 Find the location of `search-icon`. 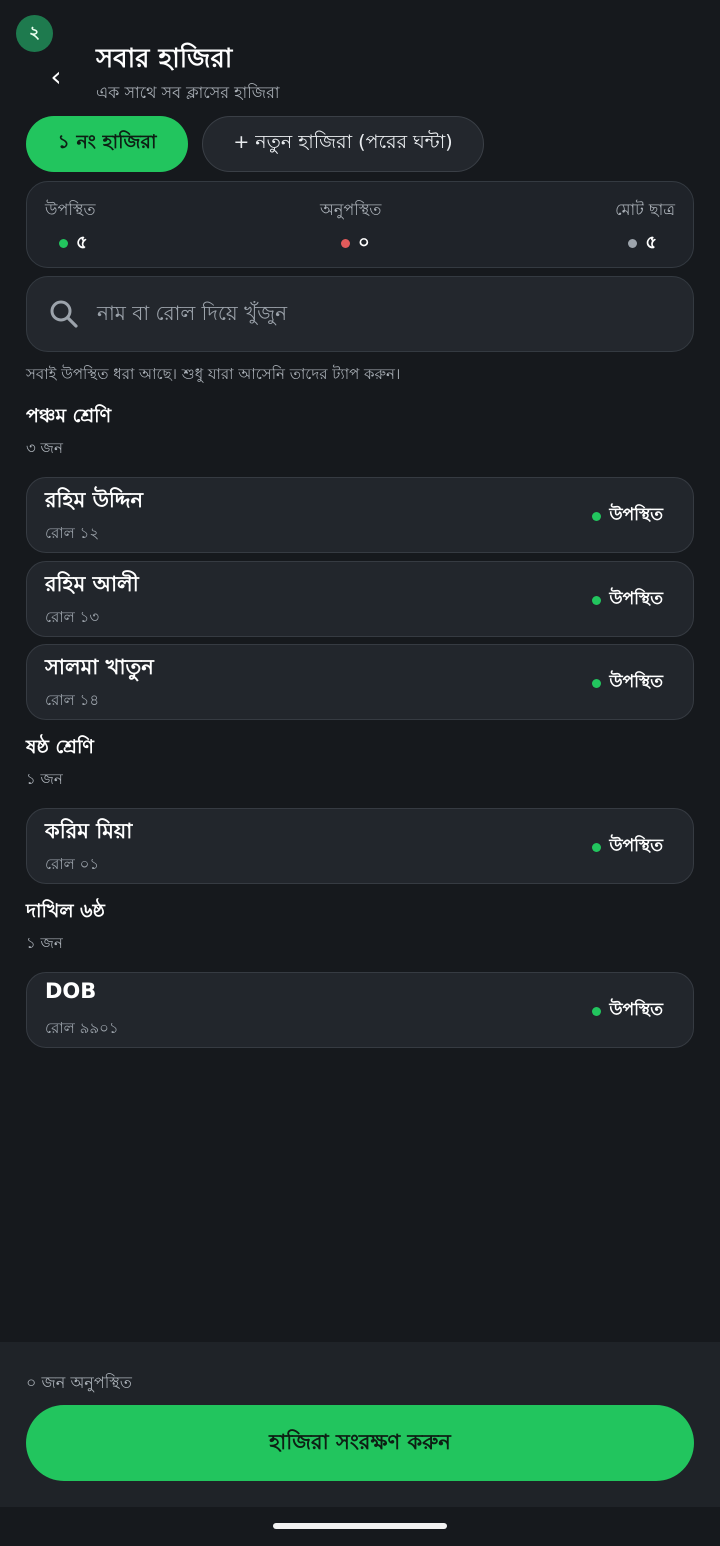

search-icon is located at coordinates (64, 314).